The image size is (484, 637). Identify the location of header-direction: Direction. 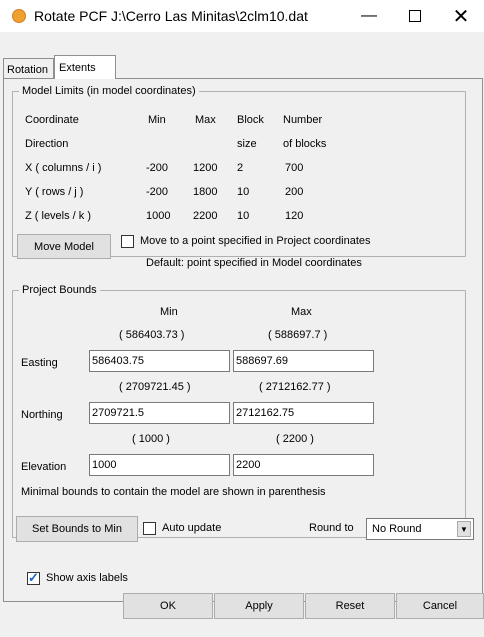
(47, 144).